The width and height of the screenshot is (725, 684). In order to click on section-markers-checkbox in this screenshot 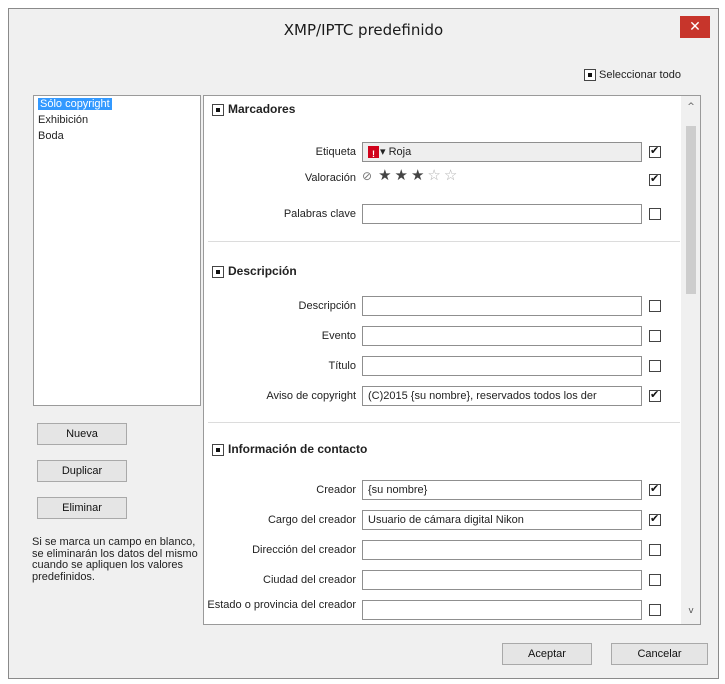, I will do `click(218, 109)`.